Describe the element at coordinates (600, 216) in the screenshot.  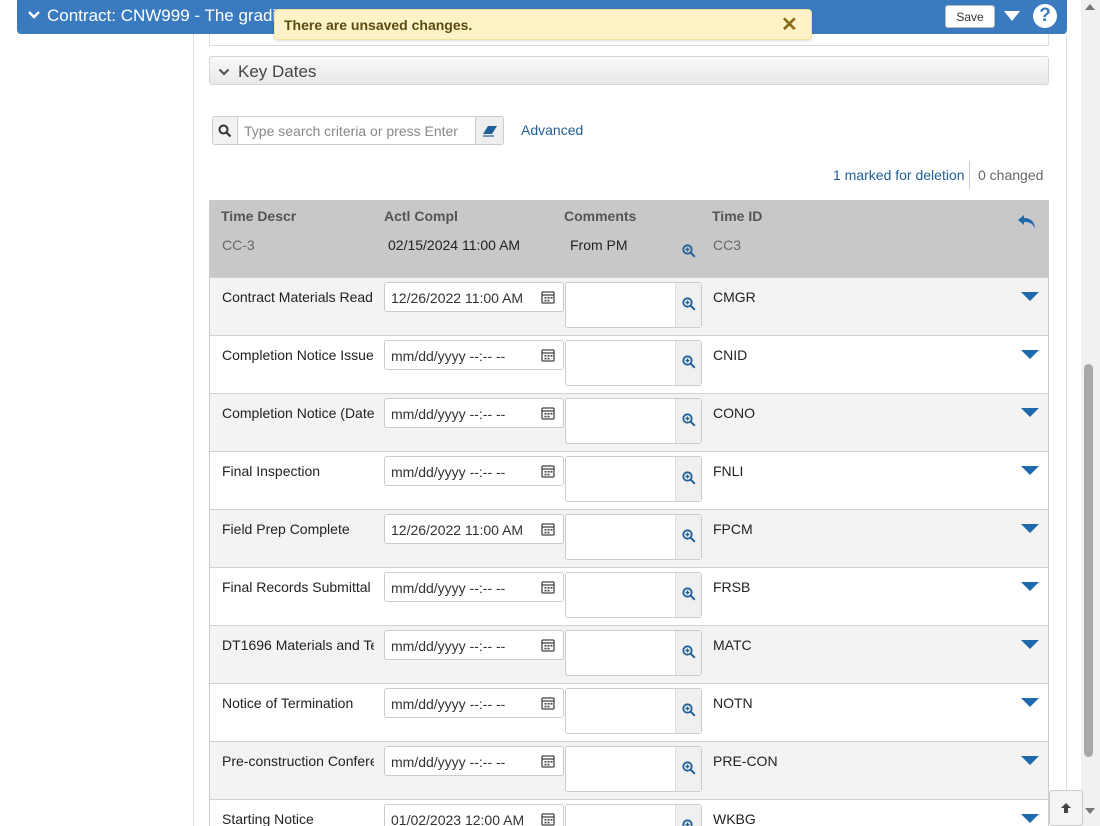
I see `column-header-comments: Comments` at that location.